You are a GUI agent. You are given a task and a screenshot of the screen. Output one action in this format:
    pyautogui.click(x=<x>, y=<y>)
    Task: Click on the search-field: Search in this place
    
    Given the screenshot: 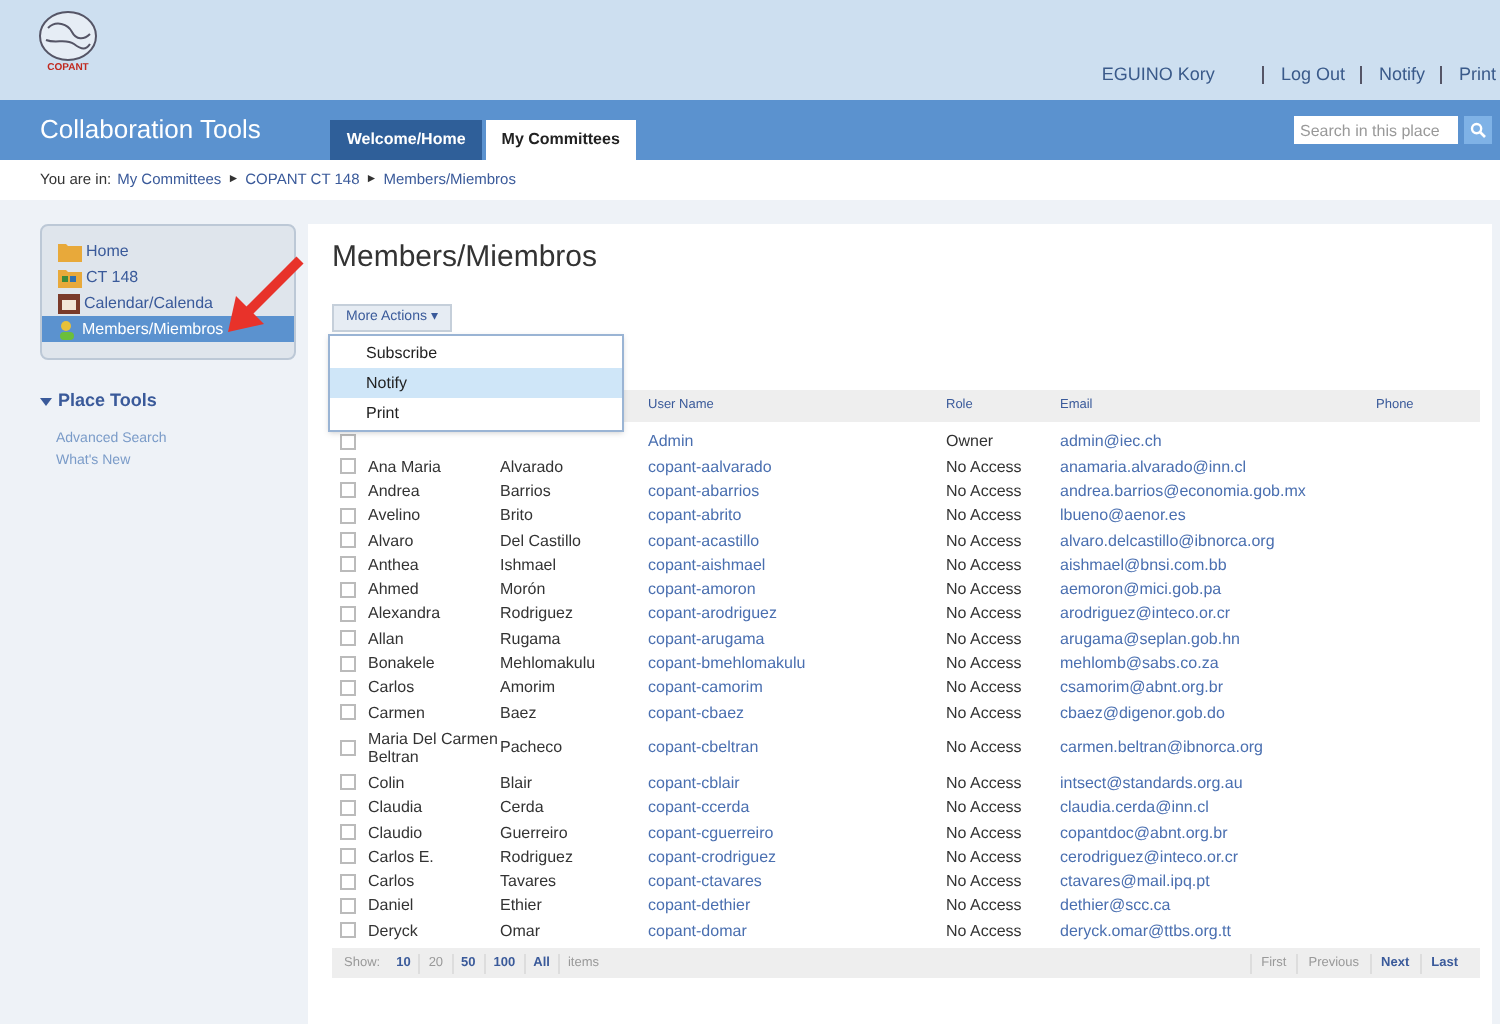 What is the action you would take?
    pyautogui.click(x=1376, y=130)
    